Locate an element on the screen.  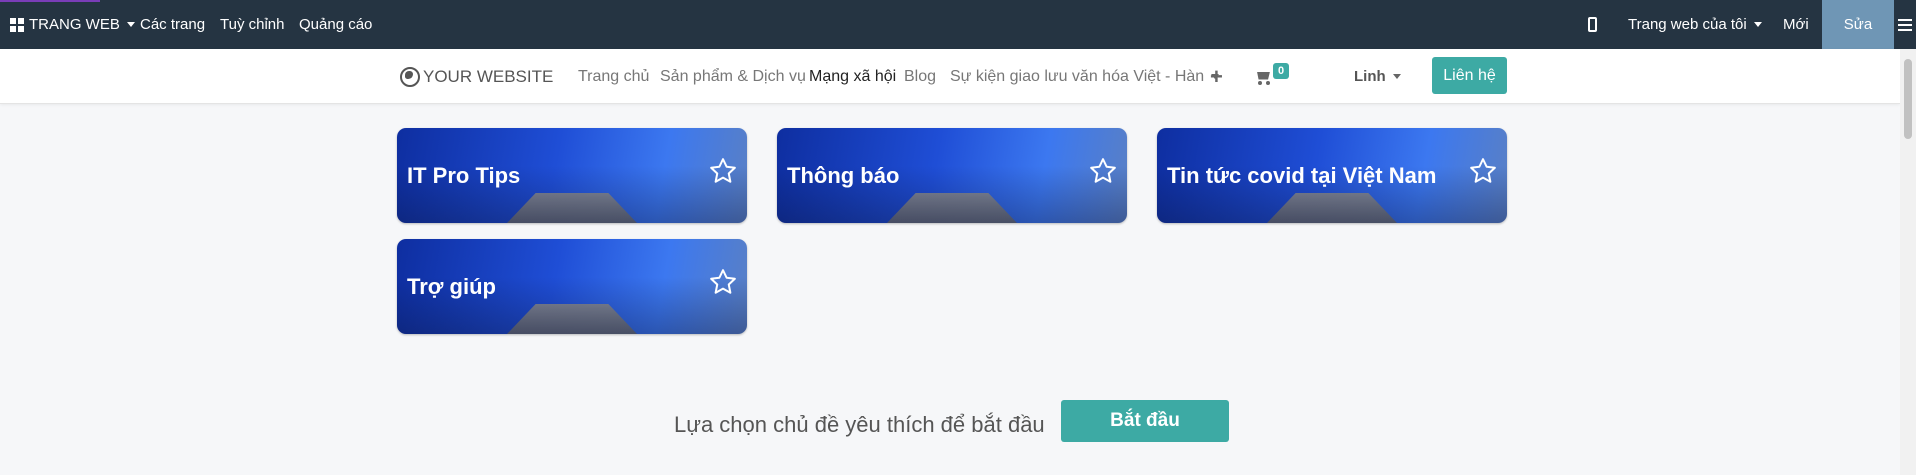
cta-text: Lựa chọn chủ đề yêu thích để bắt đầu is located at coordinates (859, 424).